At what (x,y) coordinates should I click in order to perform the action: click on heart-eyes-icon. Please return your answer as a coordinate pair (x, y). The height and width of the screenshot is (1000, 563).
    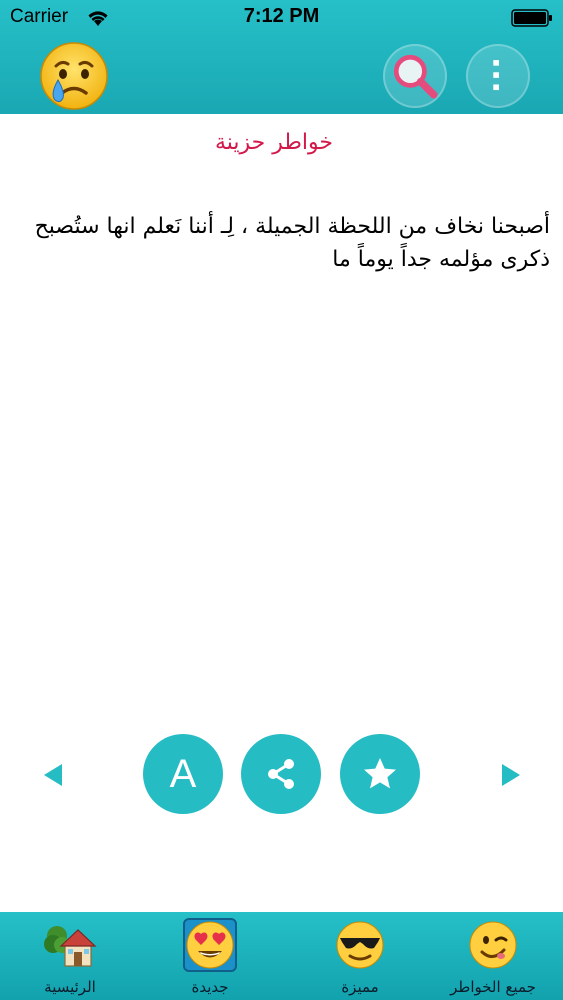
    Looking at the image, I should click on (210, 945).